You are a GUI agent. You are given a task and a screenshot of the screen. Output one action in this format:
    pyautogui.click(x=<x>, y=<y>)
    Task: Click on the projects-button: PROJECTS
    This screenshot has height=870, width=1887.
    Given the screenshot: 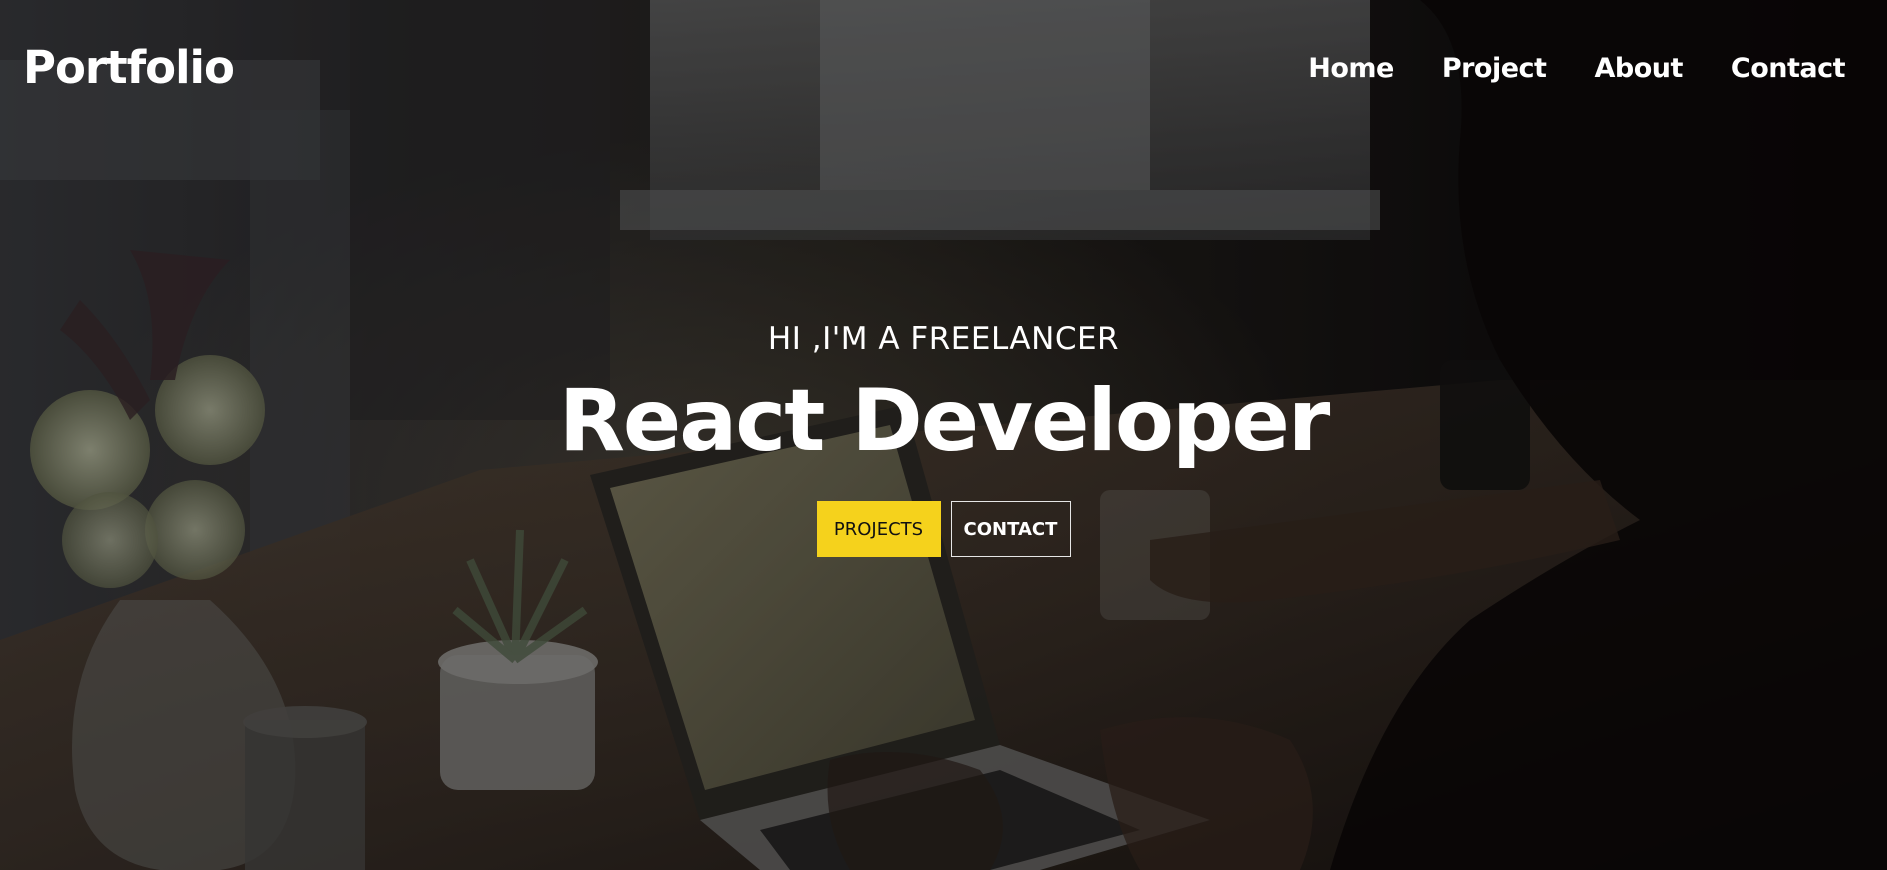 What is the action you would take?
    pyautogui.click(x=878, y=529)
    